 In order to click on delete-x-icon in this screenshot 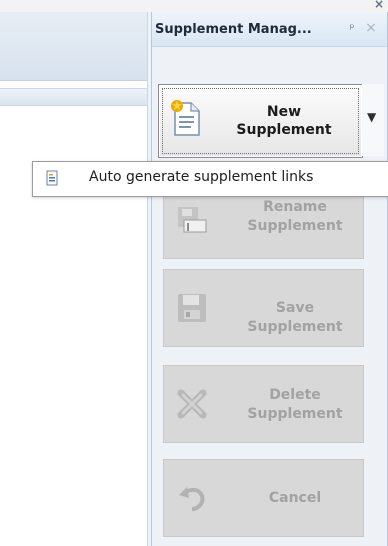, I will do `click(192, 404)`.